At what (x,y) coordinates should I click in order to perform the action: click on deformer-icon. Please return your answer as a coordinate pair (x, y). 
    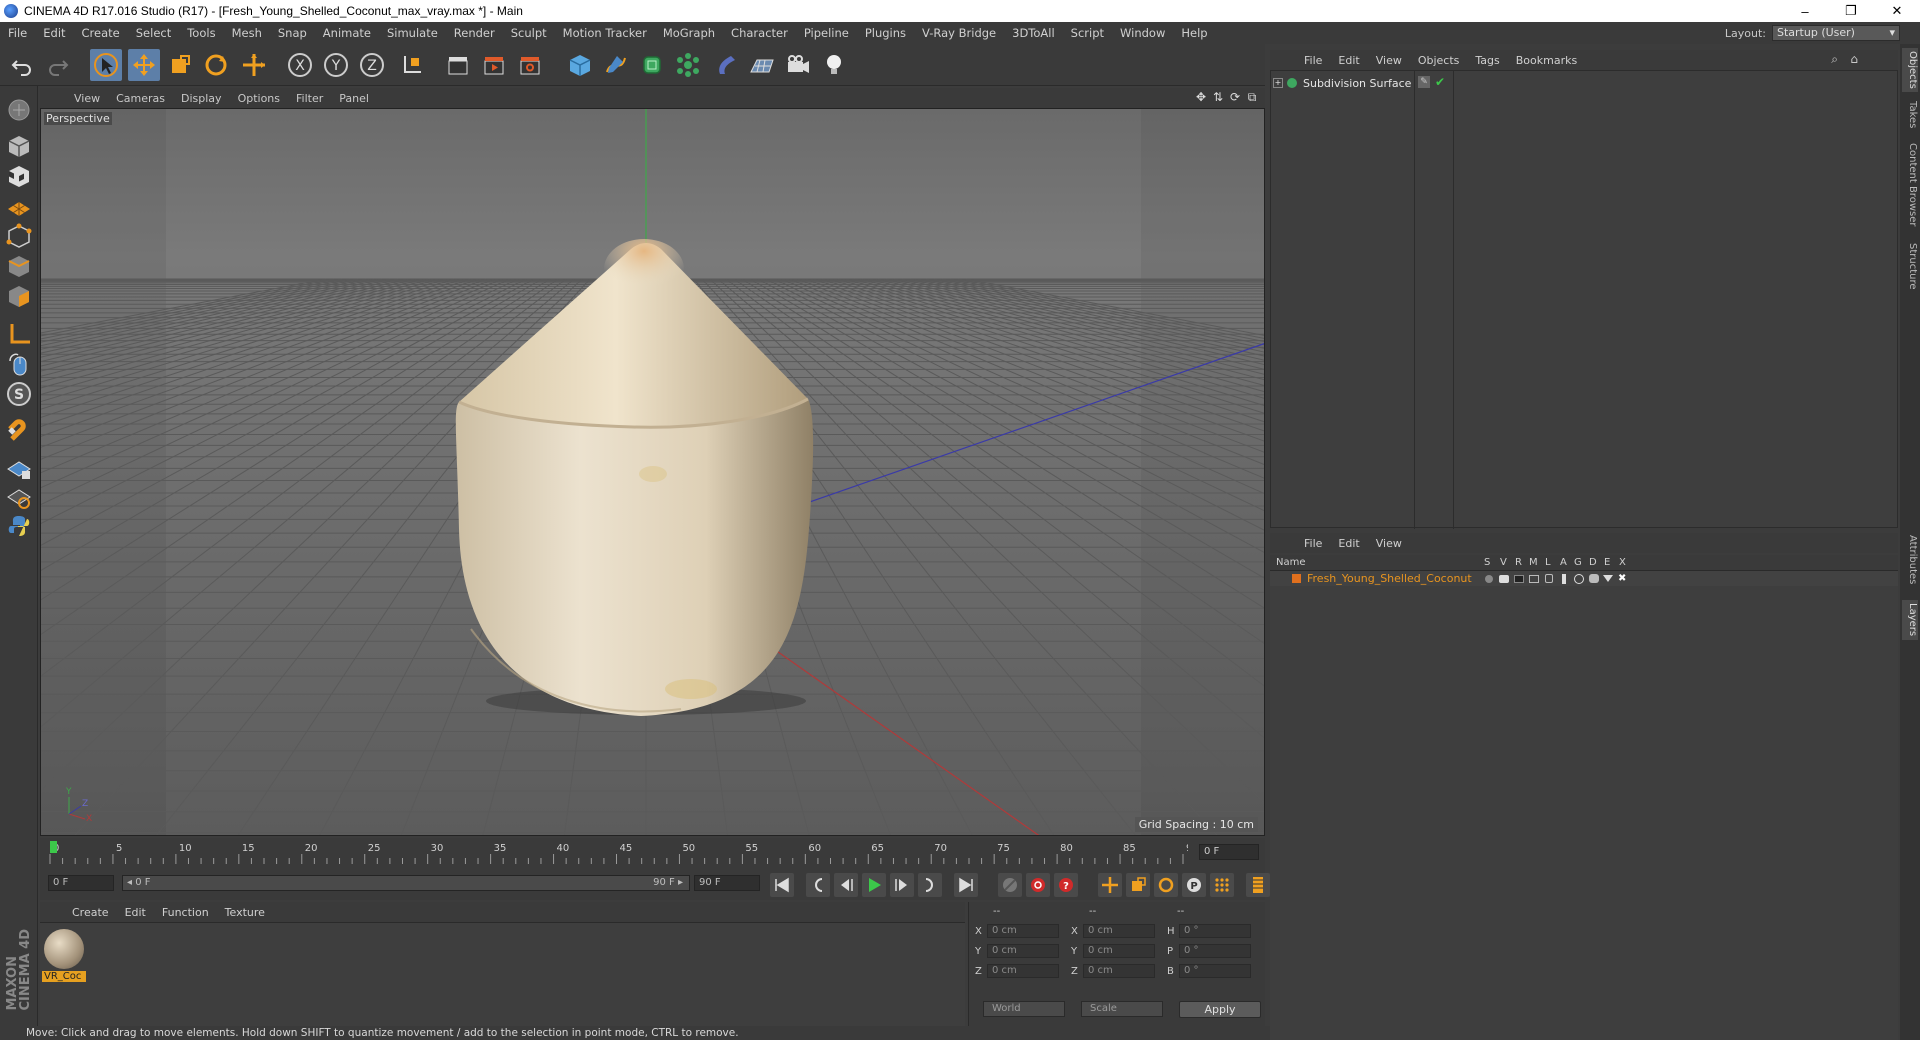
    Looking at the image, I should click on (1594, 578).